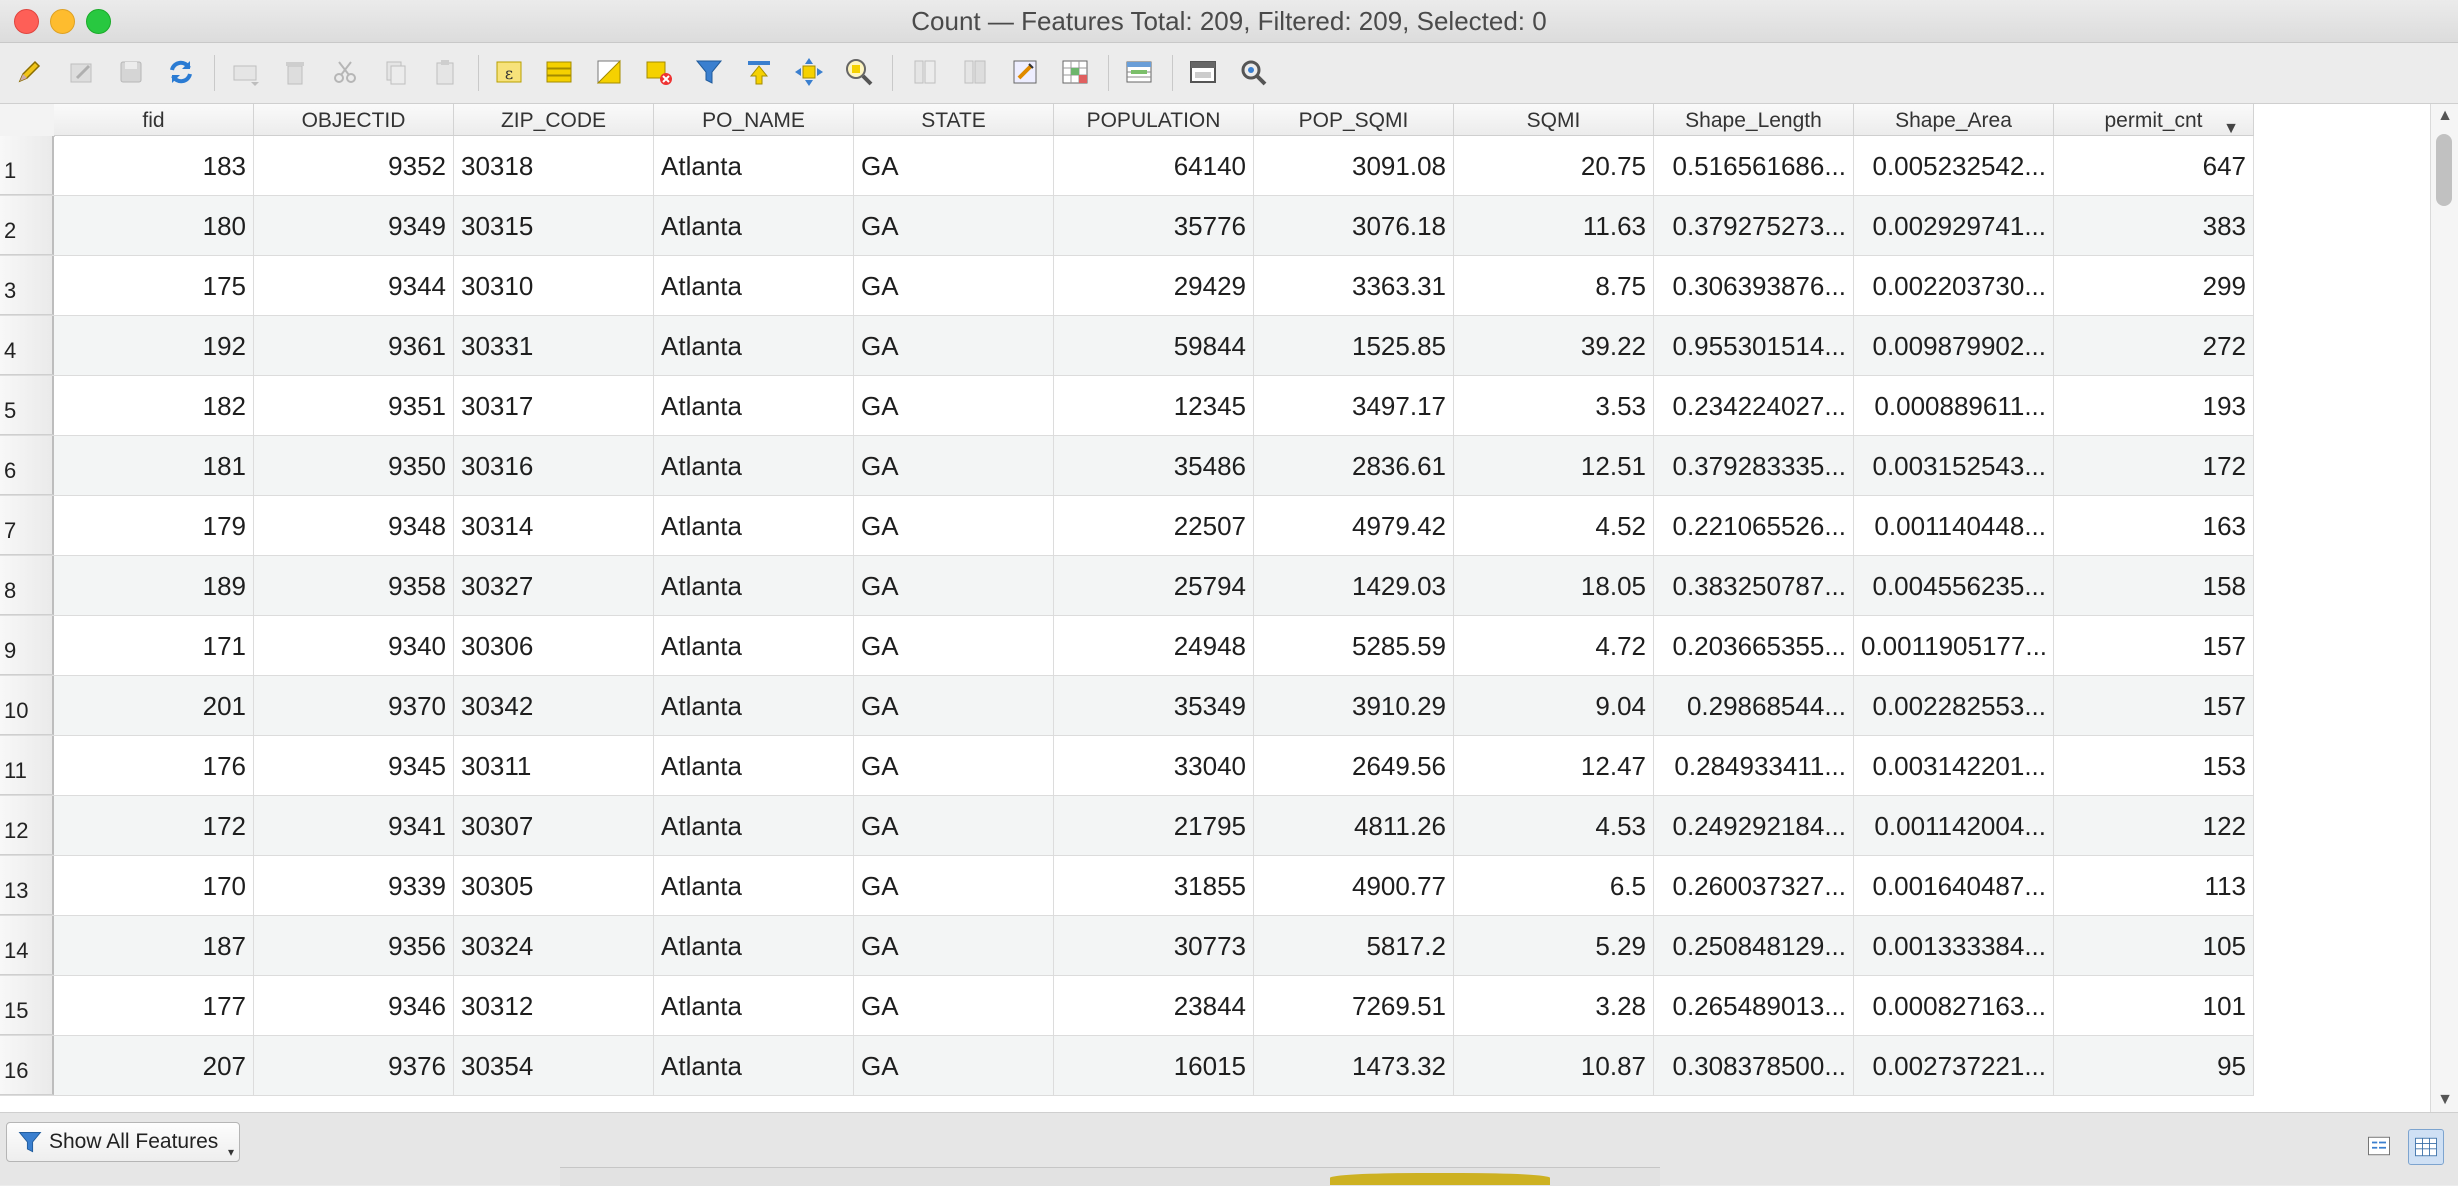 This screenshot has height=1186, width=2458. Describe the element at coordinates (1354, 705) in the screenshot. I see `table-cell-pop-sqmi: 3910.29` at that location.